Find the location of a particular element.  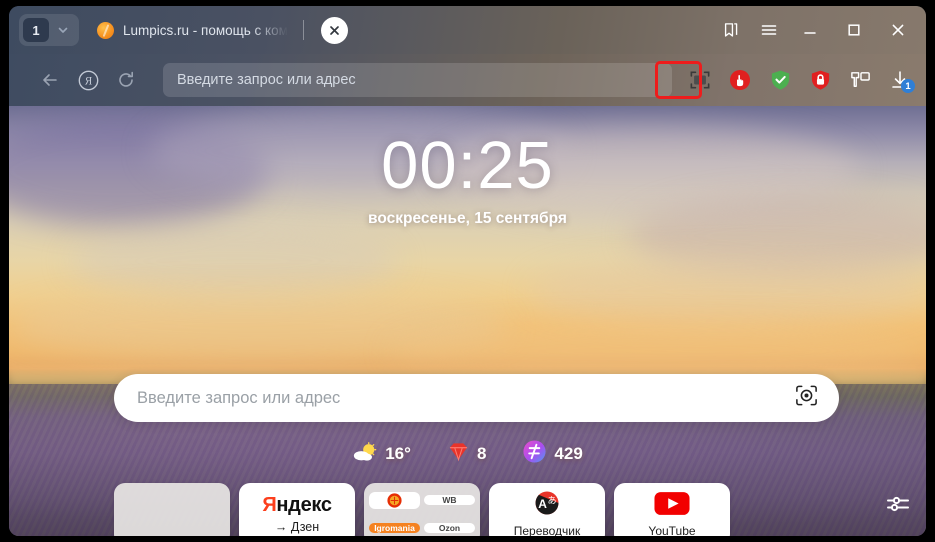

tile-mail-suite is located at coordinates (172, 509).